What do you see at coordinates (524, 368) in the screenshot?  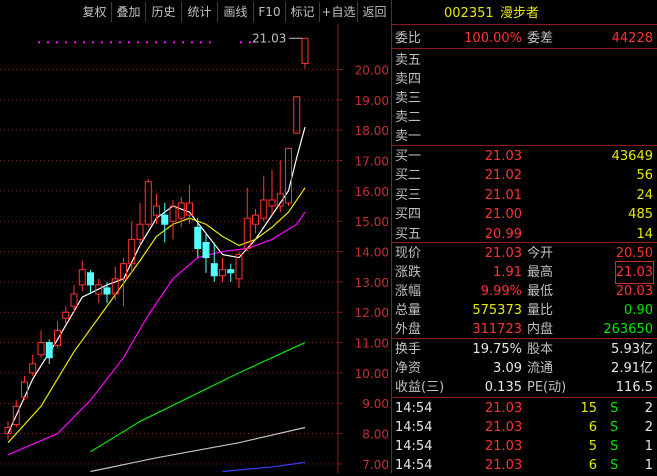 I see `fundamental-row: 净资 3.09 流通 2.91亿` at bounding box center [524, 368].